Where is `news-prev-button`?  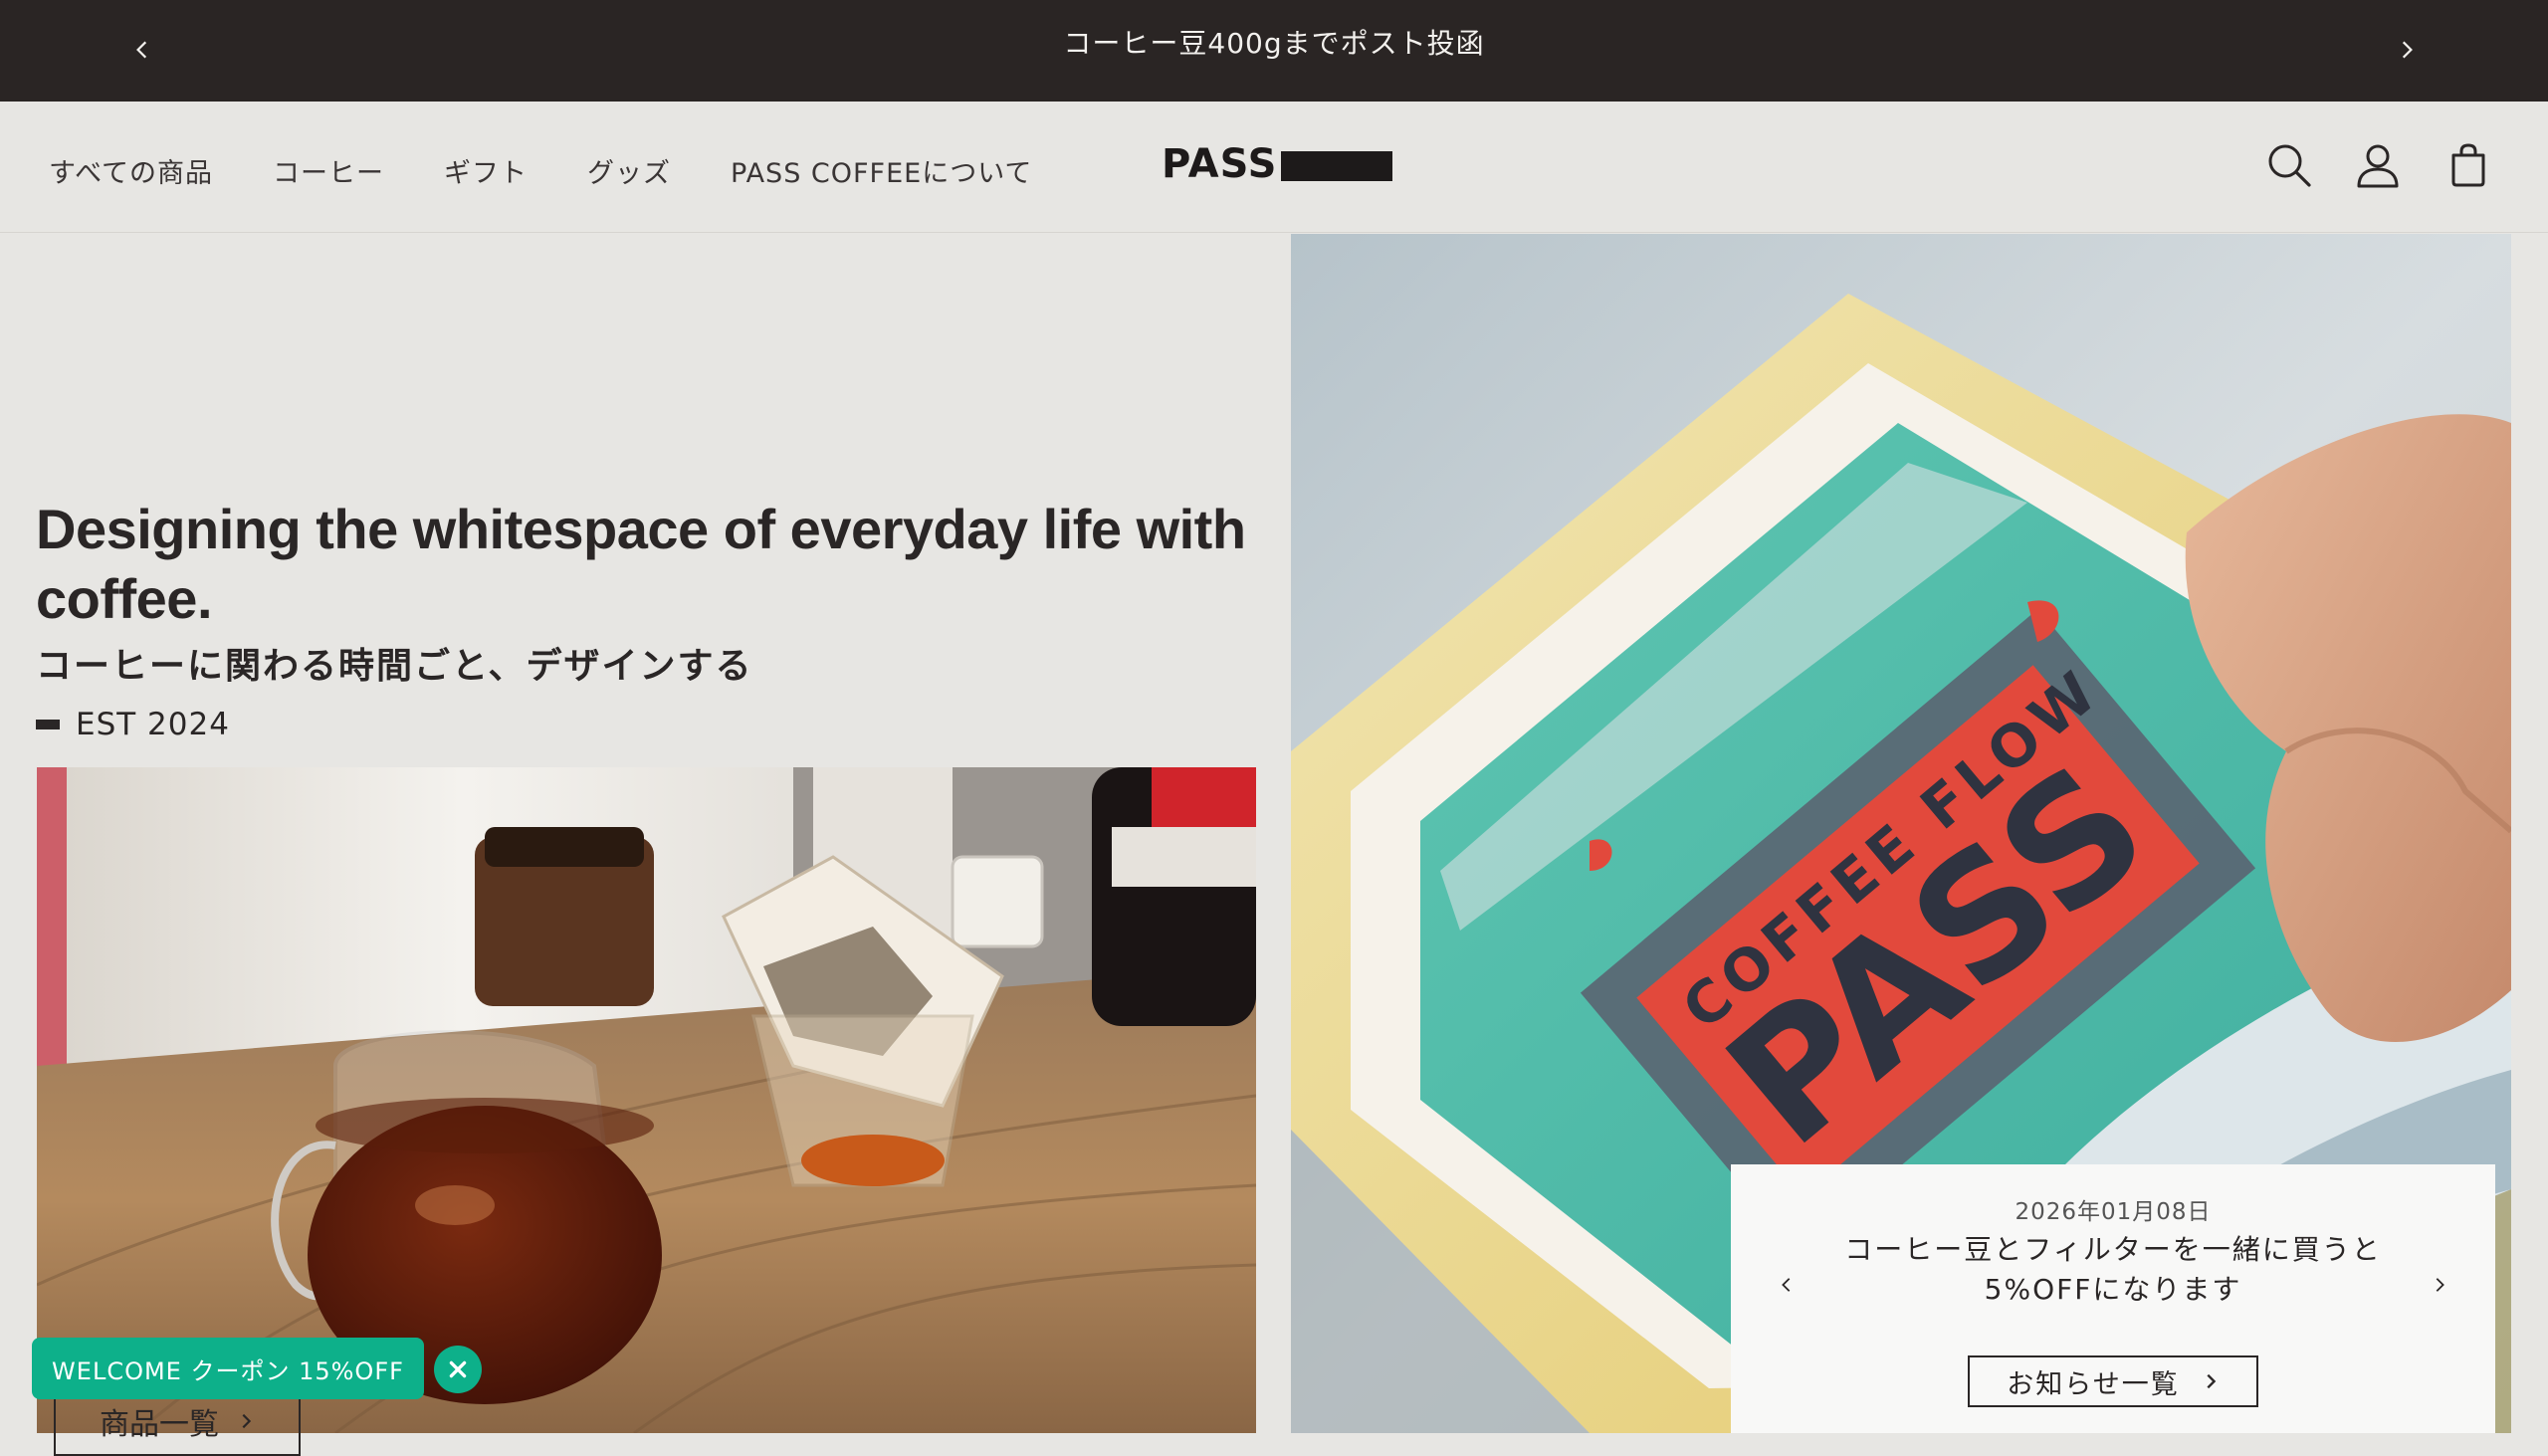
news-prev-button is located at coordinates (1786, 1285).